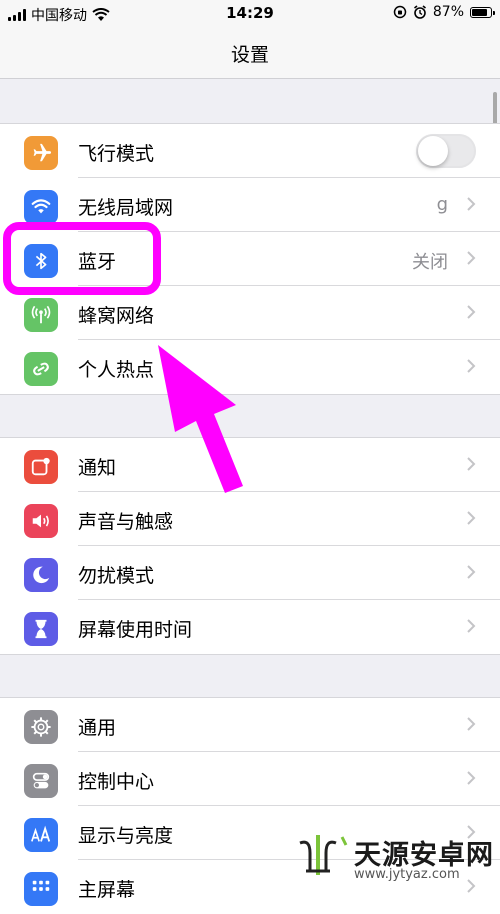 This screenshot has width=500, height=914. Describe the element at coordinates (116, 154) in the screenshot. I see `row-label: 飞行模式` at that location.